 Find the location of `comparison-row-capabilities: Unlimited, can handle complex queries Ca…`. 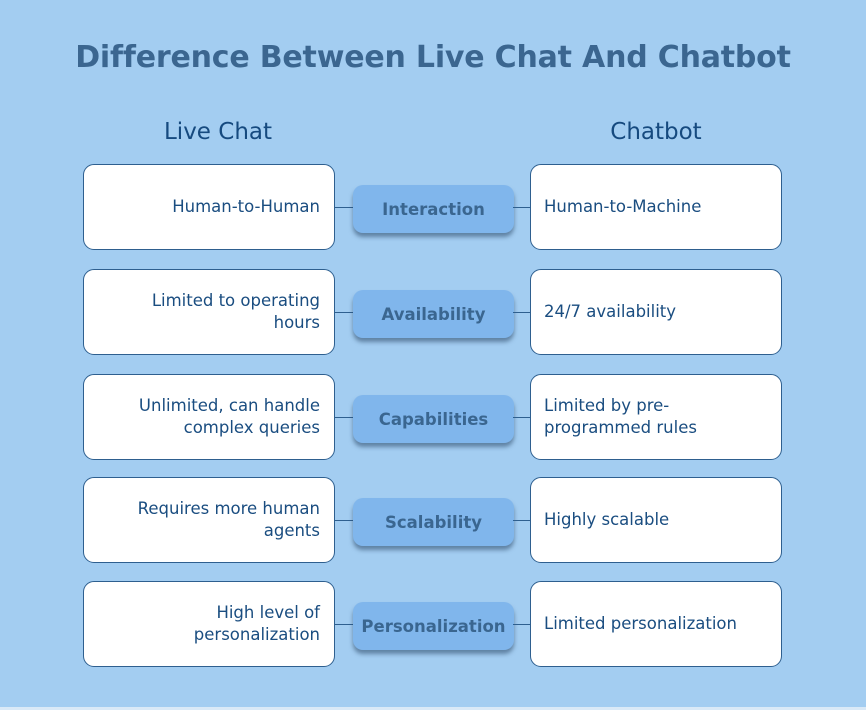

comparison-row-capabilities: Unlimited, can handle complex queries Ca… is located at coordinates (433, 418).